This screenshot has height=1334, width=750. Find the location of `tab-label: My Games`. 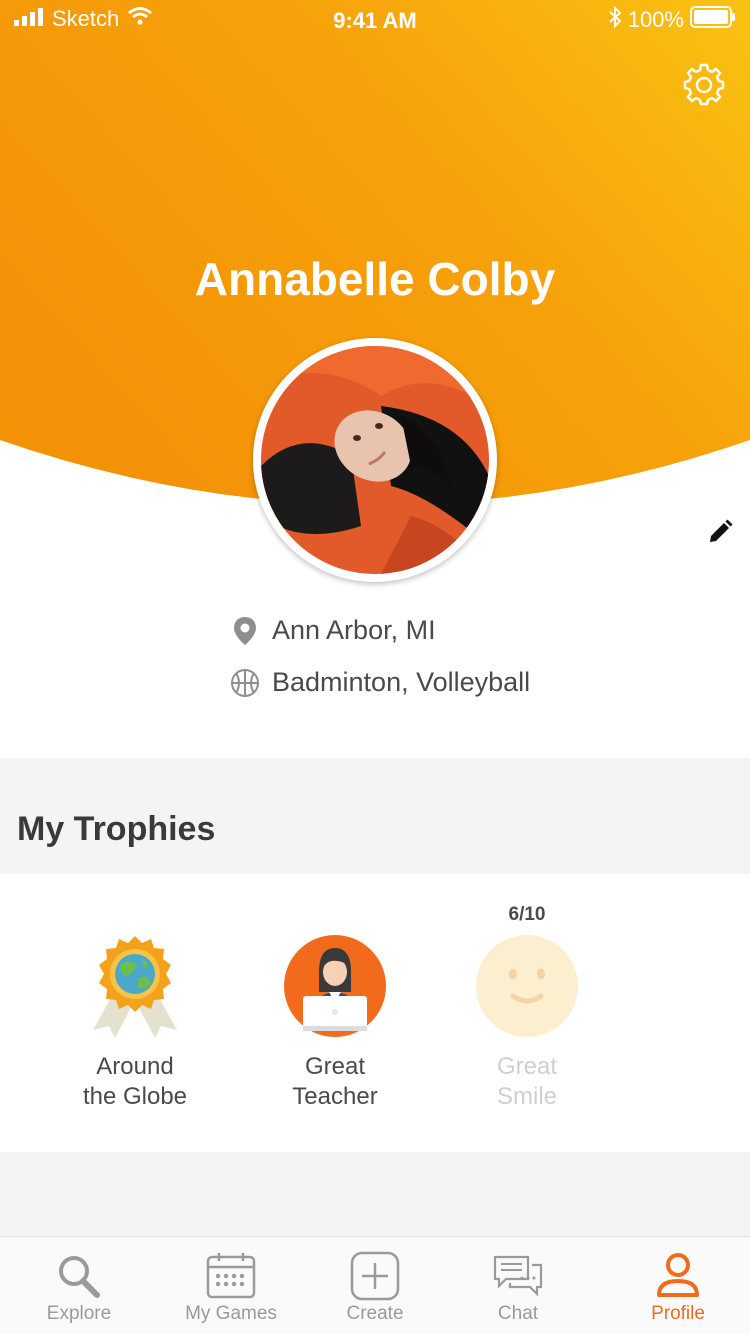

tab-label: My Games is located at coordinates (231, 1313).